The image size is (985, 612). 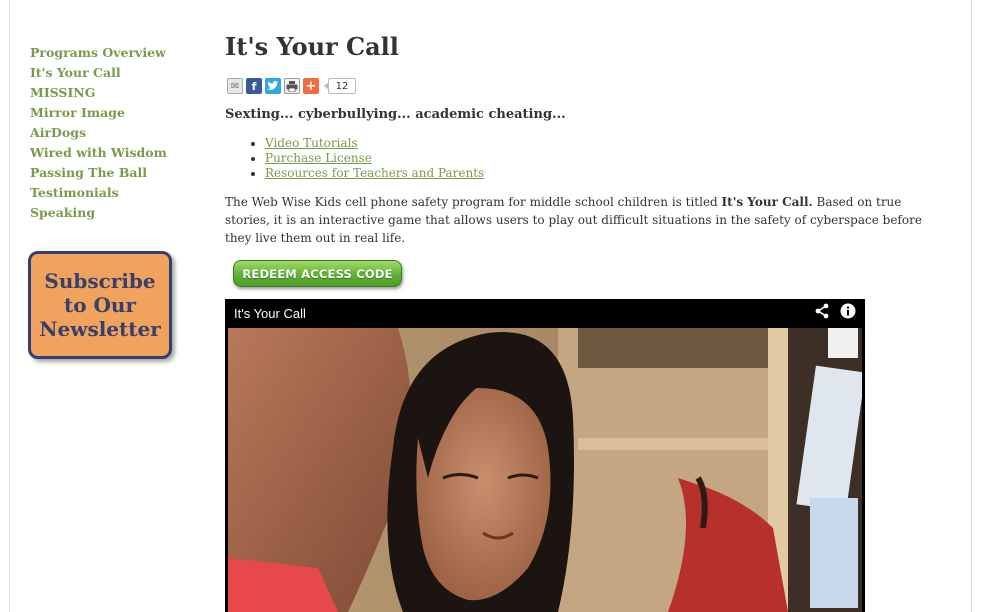 I want to click on sidebar-item-testimonials: Testimonials, so click(x=115, y=193).